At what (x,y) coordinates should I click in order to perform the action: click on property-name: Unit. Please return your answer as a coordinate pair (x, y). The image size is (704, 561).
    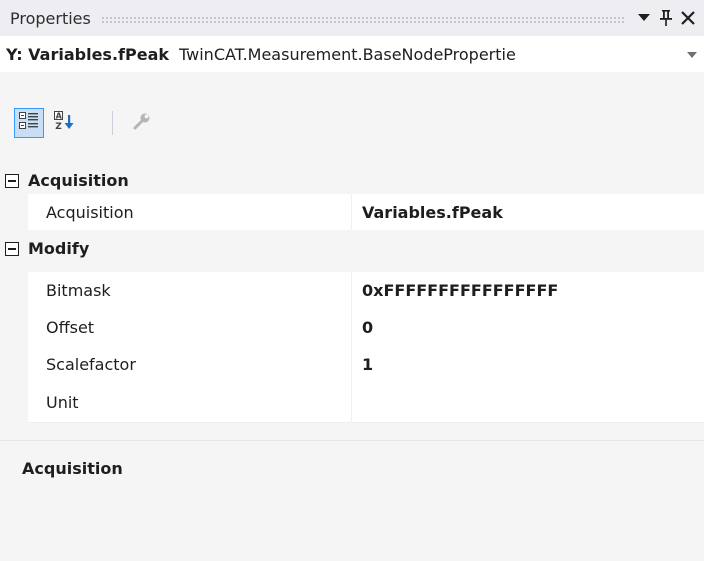
    Looking at the image, I should click on (62, 402).